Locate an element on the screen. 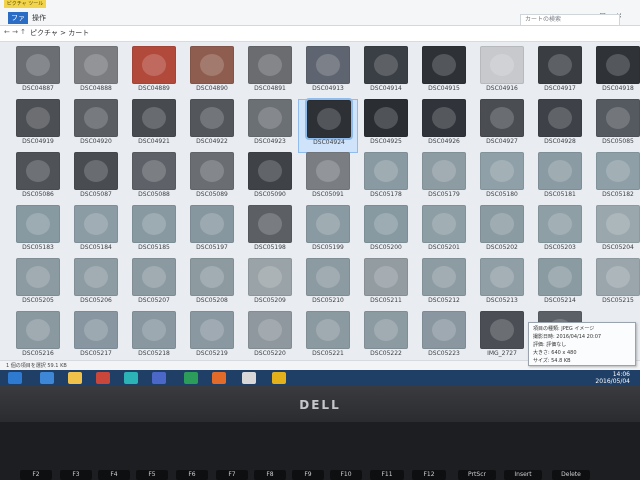 This screenshot has width=640, height=480. thumbnail-tile: DSC05203 is located at coordinates (560, 232).